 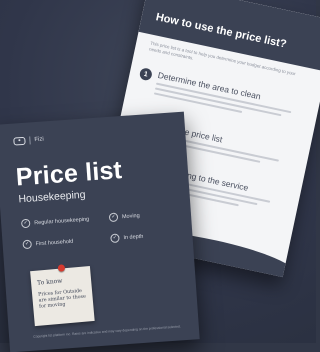 I want to click on page-title: Price list, so click(x=69, y=174).